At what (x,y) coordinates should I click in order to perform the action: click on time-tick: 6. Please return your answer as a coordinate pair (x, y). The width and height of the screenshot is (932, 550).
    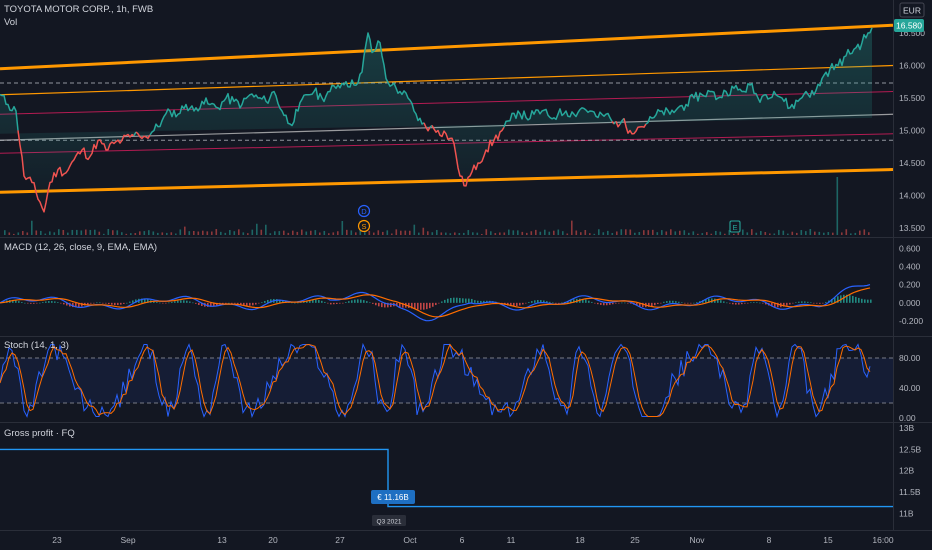
    Looking at the image, I should click on (462, 540).